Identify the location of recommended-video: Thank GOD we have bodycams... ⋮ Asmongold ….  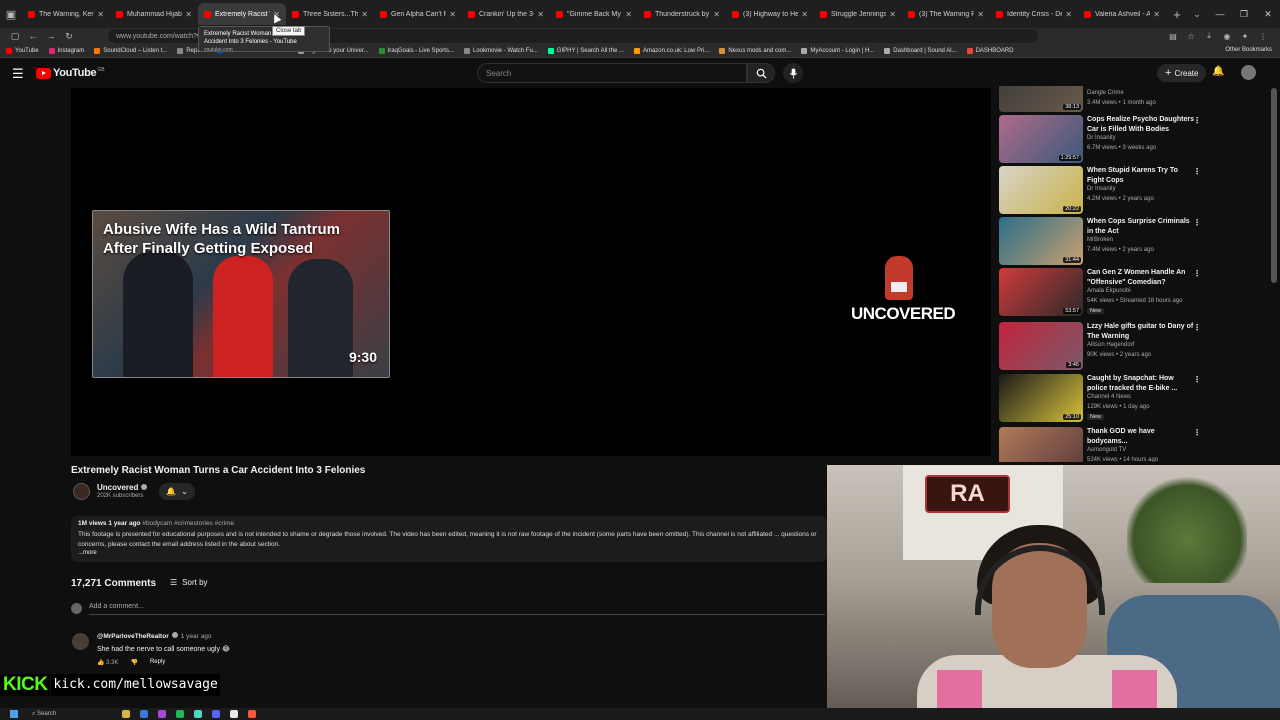
(1134, 444).